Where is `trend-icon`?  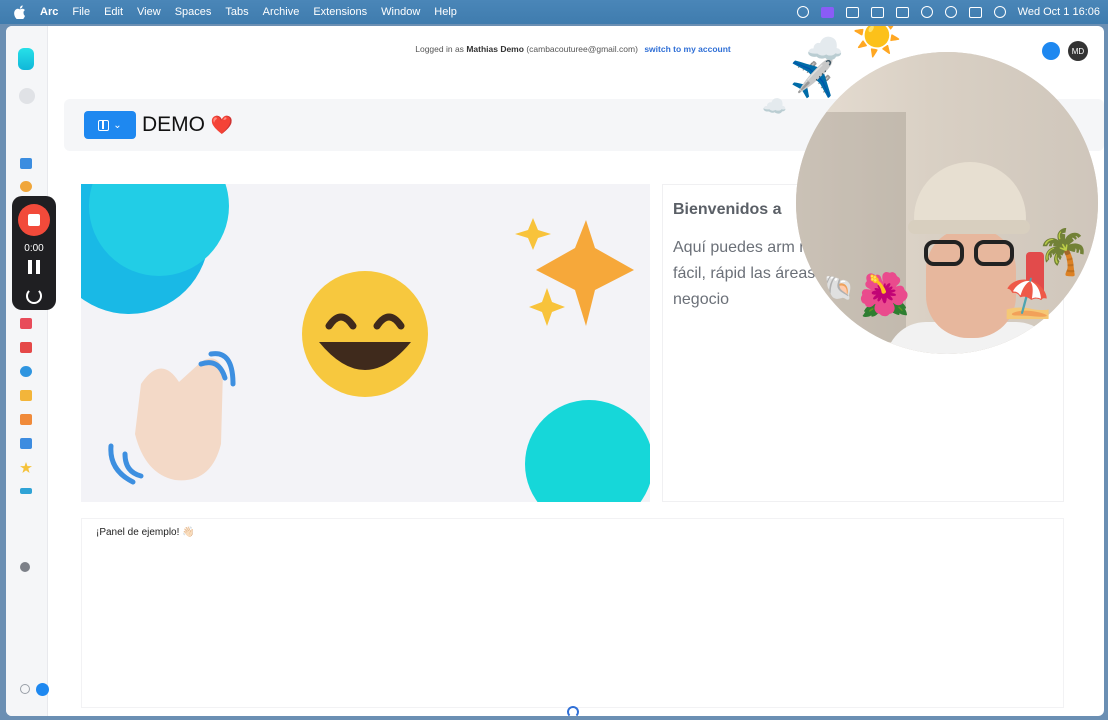 trend-icon is located at coordinates (26, 491).